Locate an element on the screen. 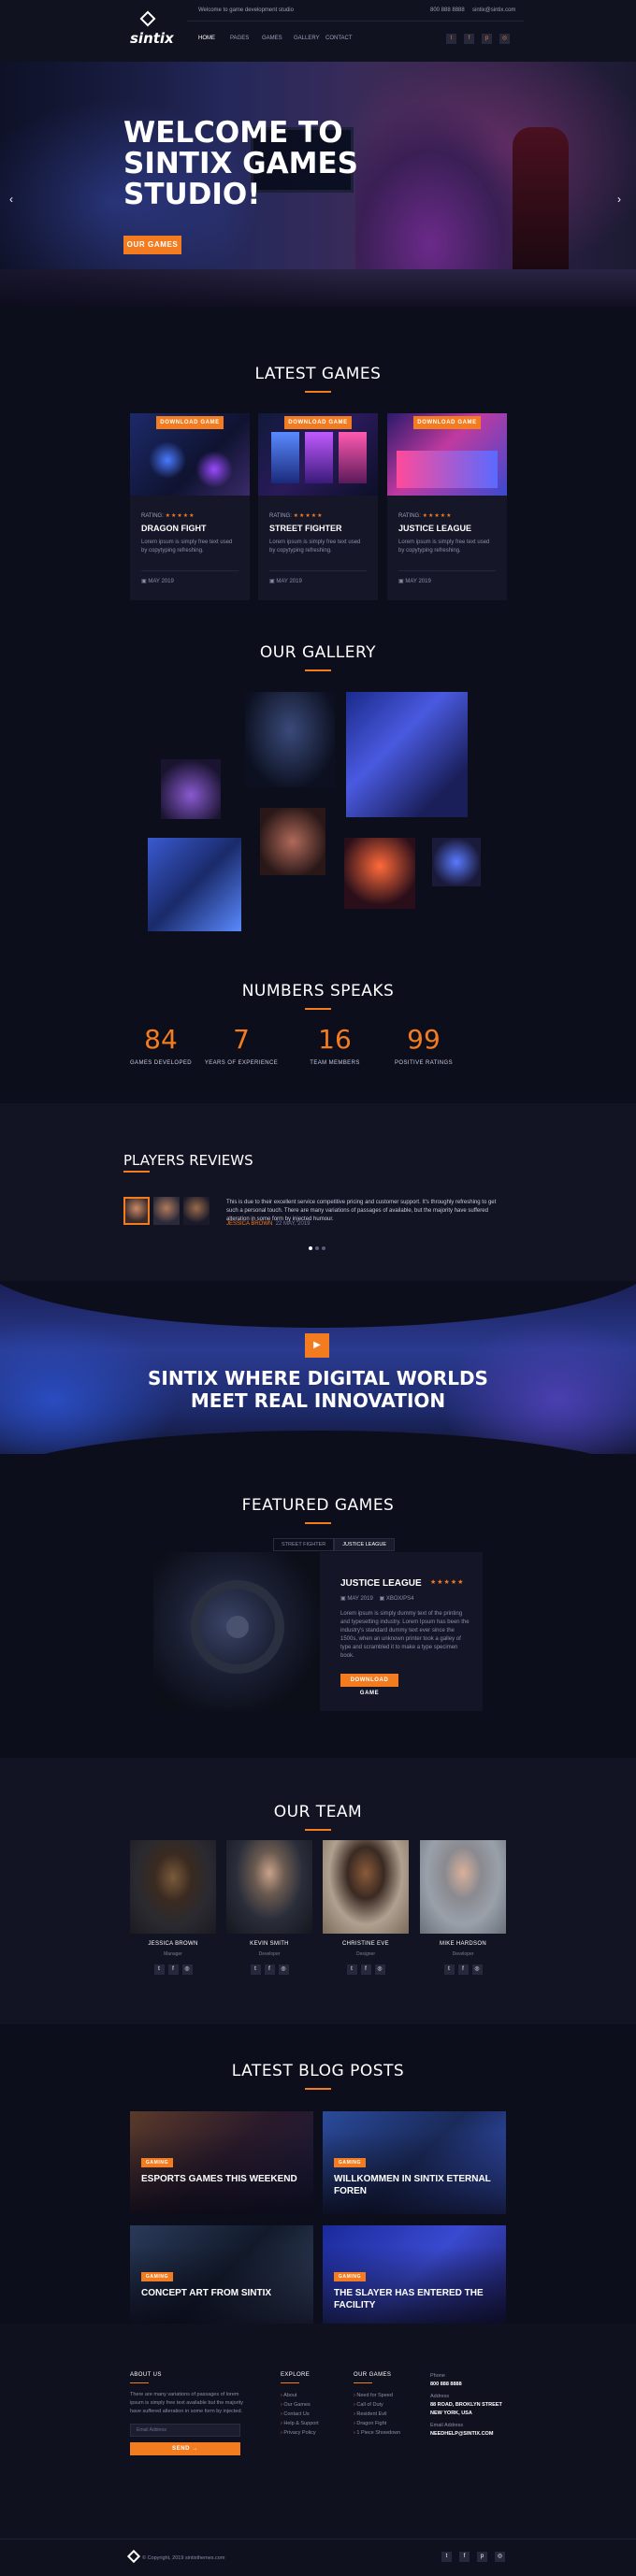 This screenshot has width=636, height=2576. our-games-button: OUR GAMES is located at coordinates (152, 245).